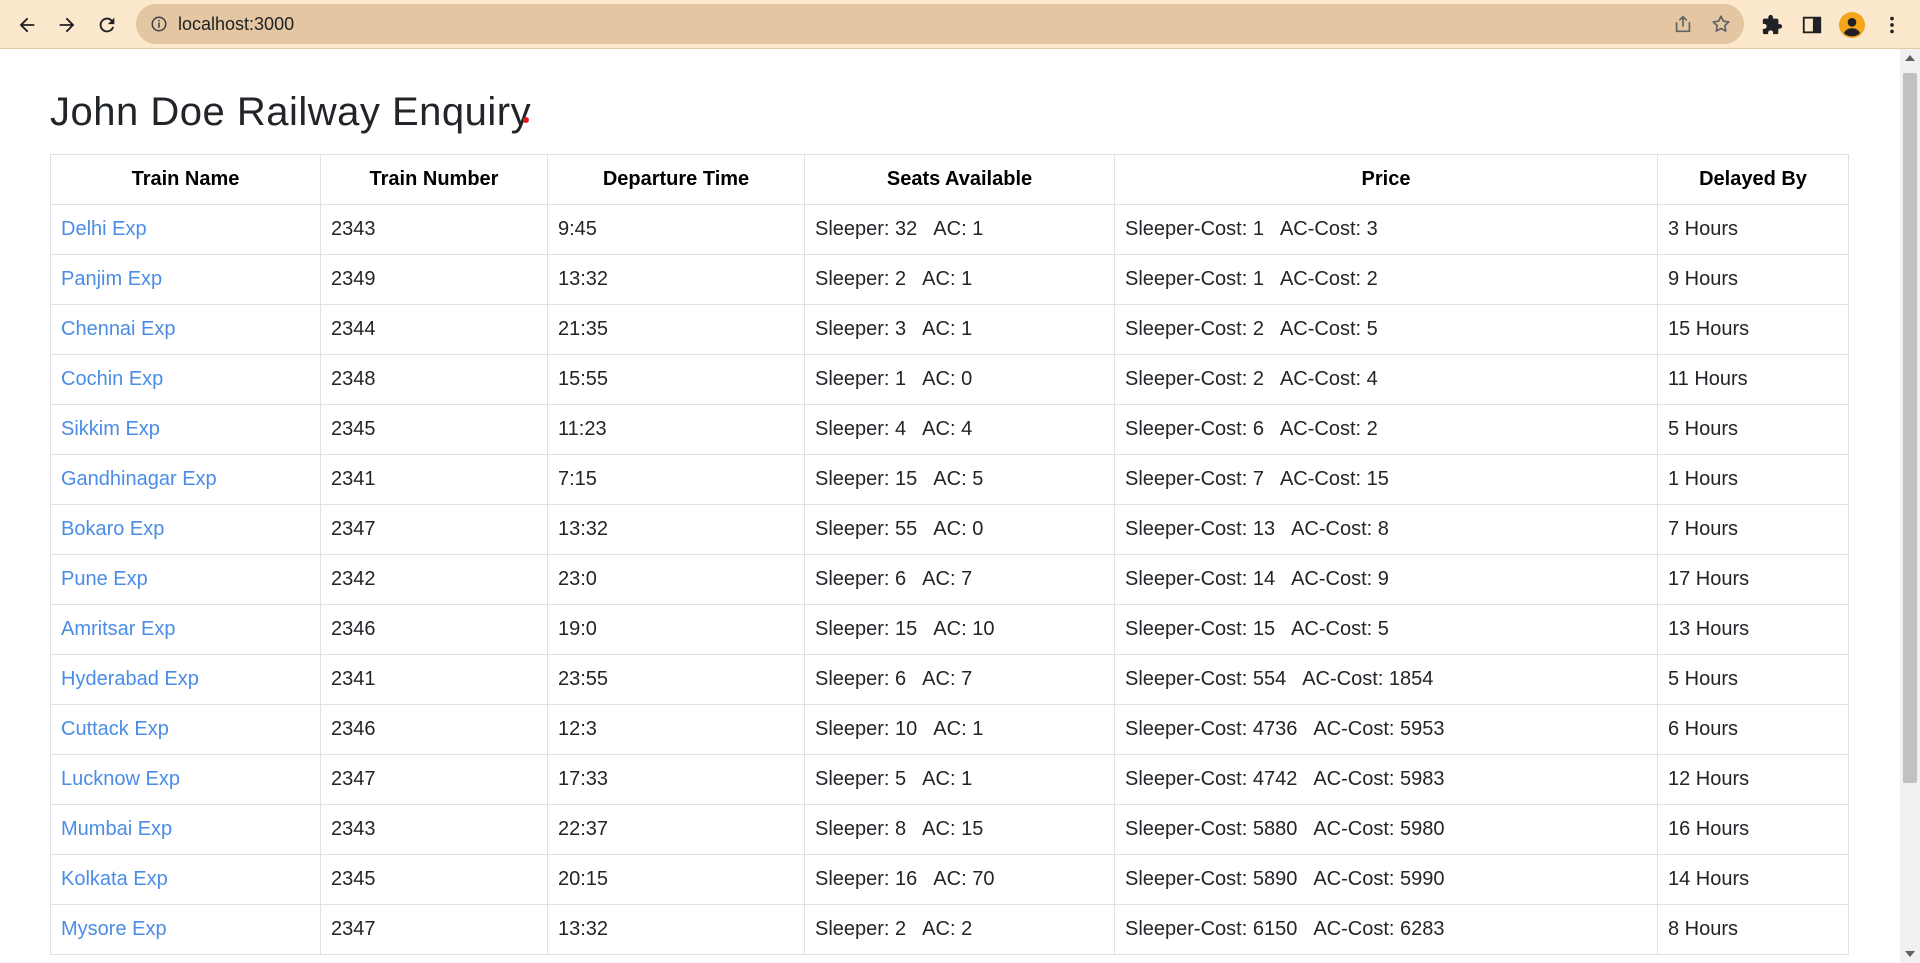 The image size is (1920, 963). Describe the element at coordinates (959, 379) in the screenshot. I see `cell-seats-available: Sleeper: 1 AC: 0` at that location.